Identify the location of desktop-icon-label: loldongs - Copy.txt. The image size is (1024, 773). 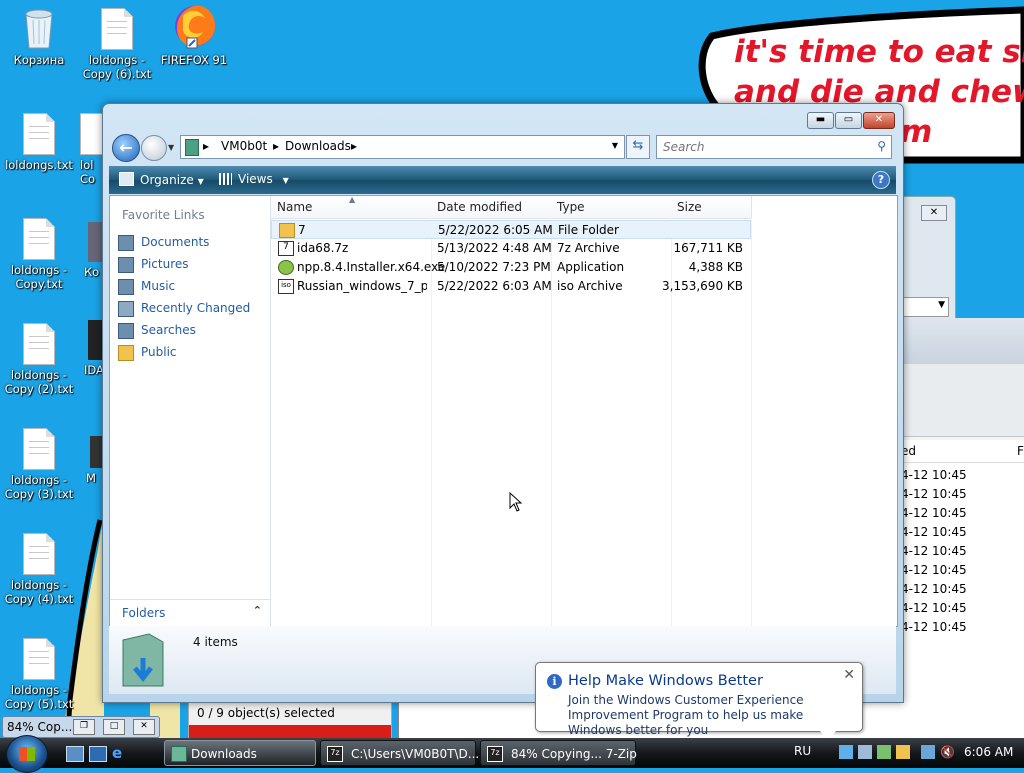
(39, 277).